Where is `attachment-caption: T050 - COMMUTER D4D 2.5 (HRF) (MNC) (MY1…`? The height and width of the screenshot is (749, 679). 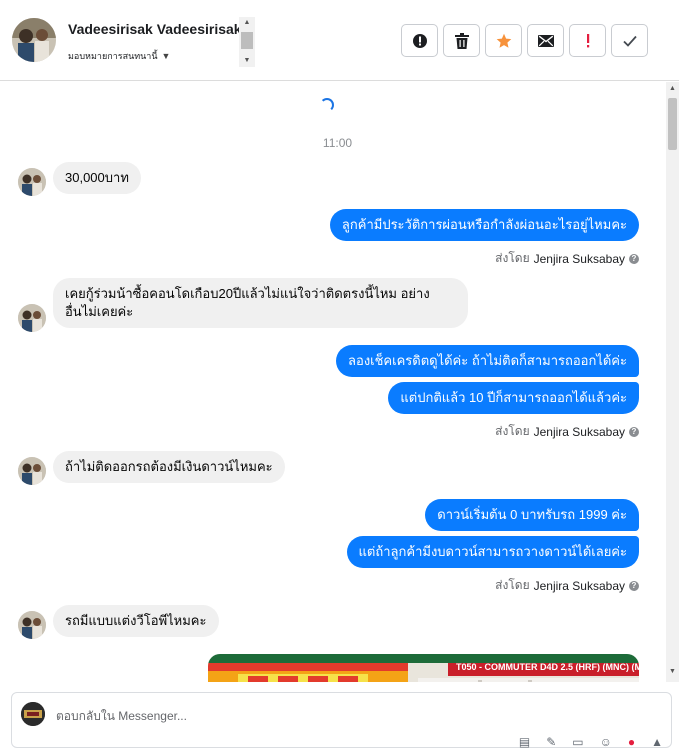
attachment-caption: T050 - COMMUTER D4D 2.5 (HRF) (MNC) (MY1… is located at coordinates (547, 667).